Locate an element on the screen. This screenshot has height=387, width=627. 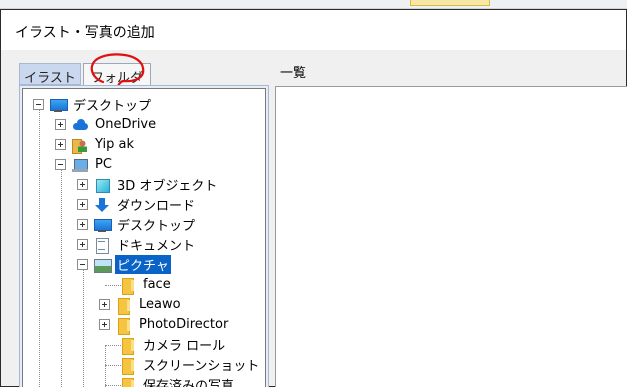
tree-item-pictures: ピクチャ is located at coordinates (124, 264).